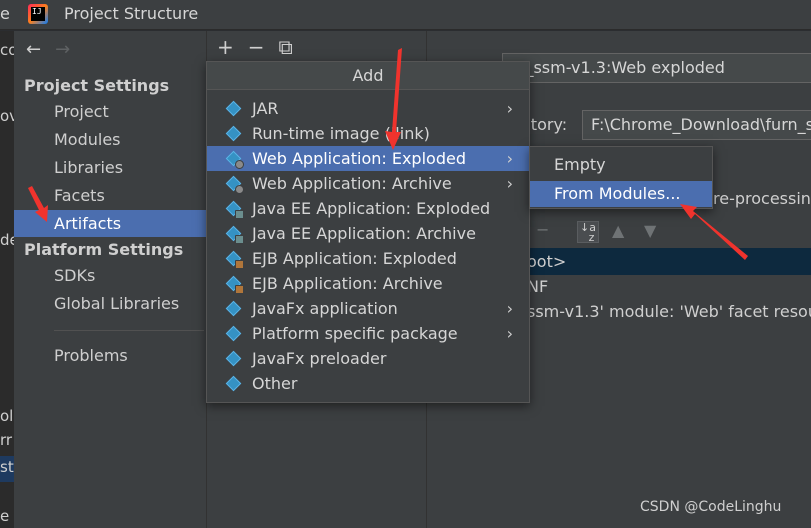 The width and height of the screenshot is (811, 528). Describe the element at coordinates (368, 108) in the screenshot. I see `menu-item: JAR ›` at that location.